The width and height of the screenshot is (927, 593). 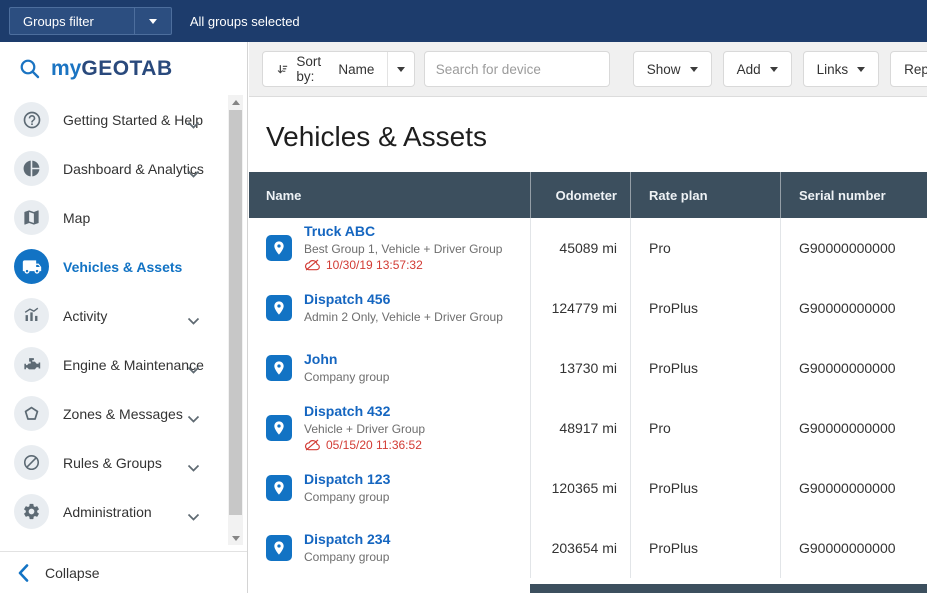 What do you see at coordinates (133, 119) in the screenshot?
I see `sidebar-item-label: Getting Started & Help` at bounding box center [133, 119].